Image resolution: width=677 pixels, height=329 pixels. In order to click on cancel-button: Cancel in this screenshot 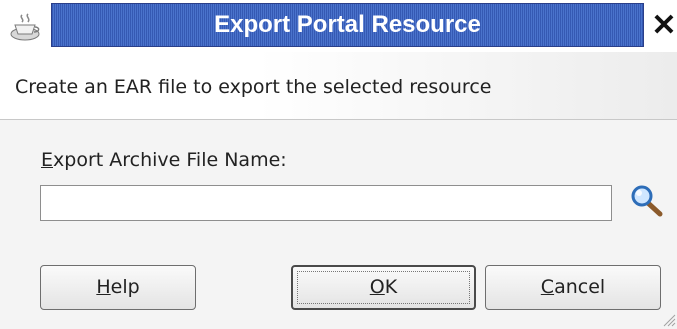, I will do `click(573, 287)`.